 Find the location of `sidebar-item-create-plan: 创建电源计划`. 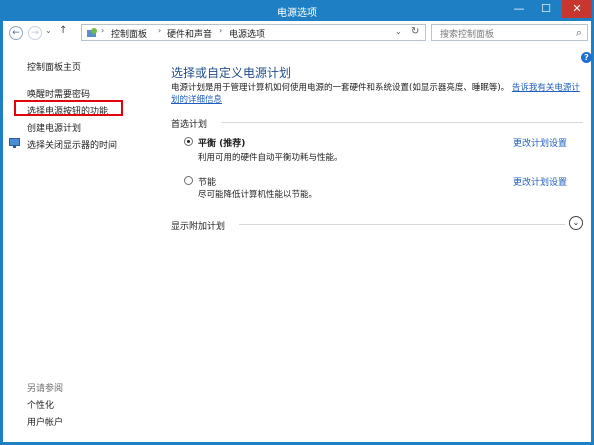

sidebar-item-create-plan: 创建电源计划 is located at coordinates (54, 127).